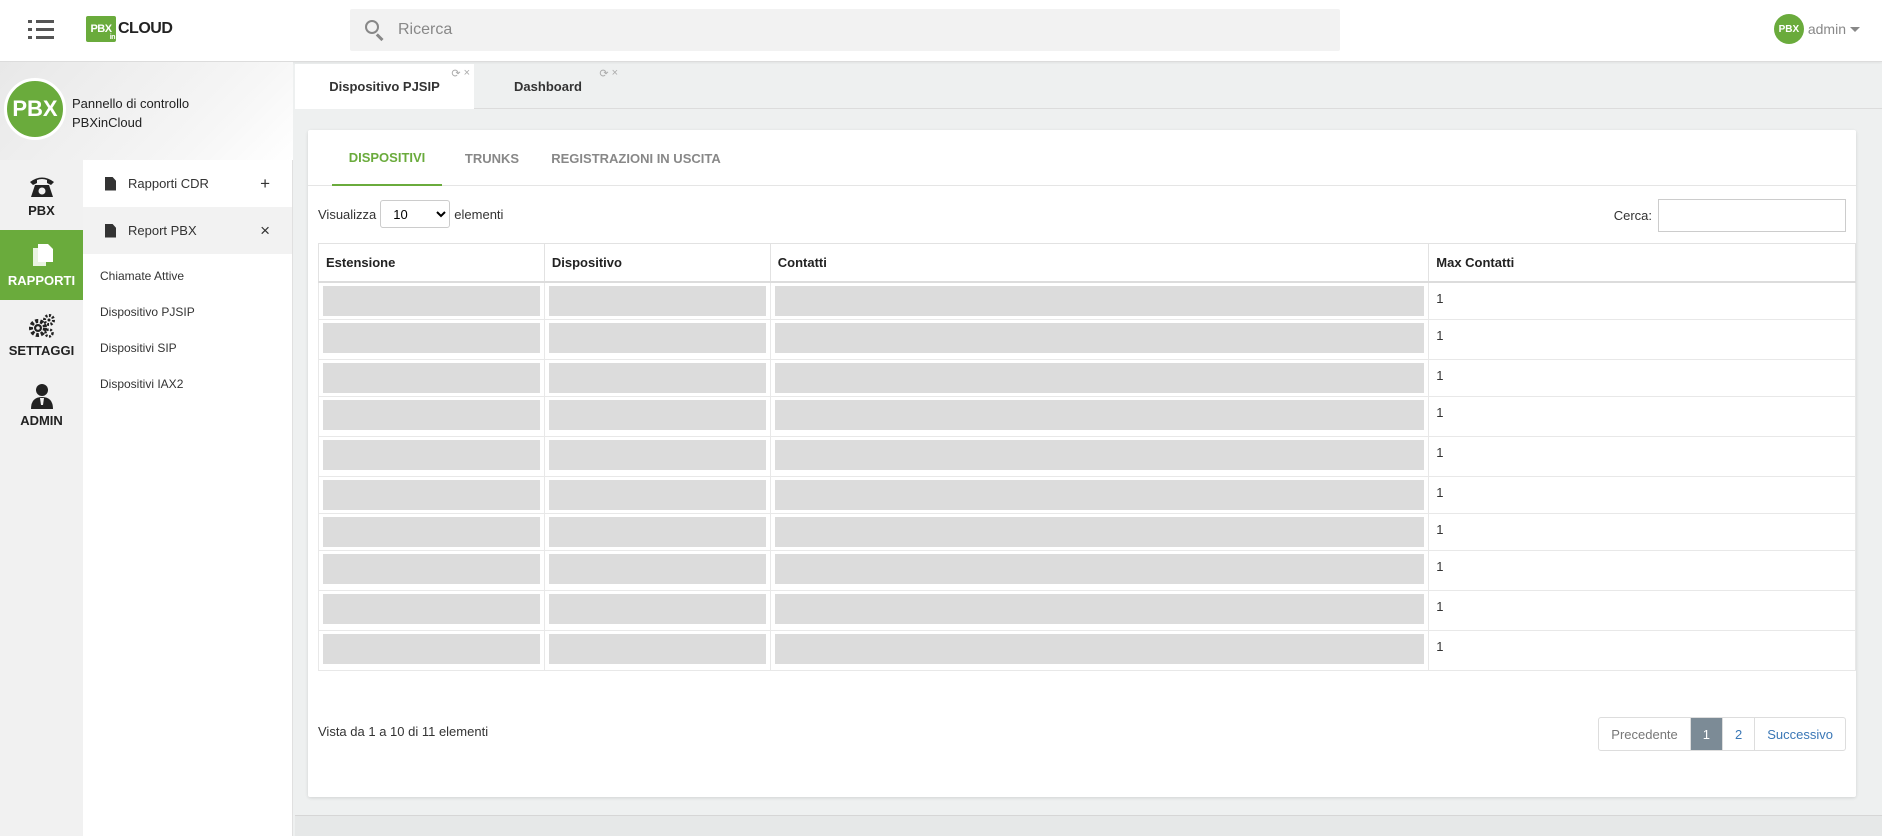  I want to click on user-menu: PBX admin, so click(1816, 29).